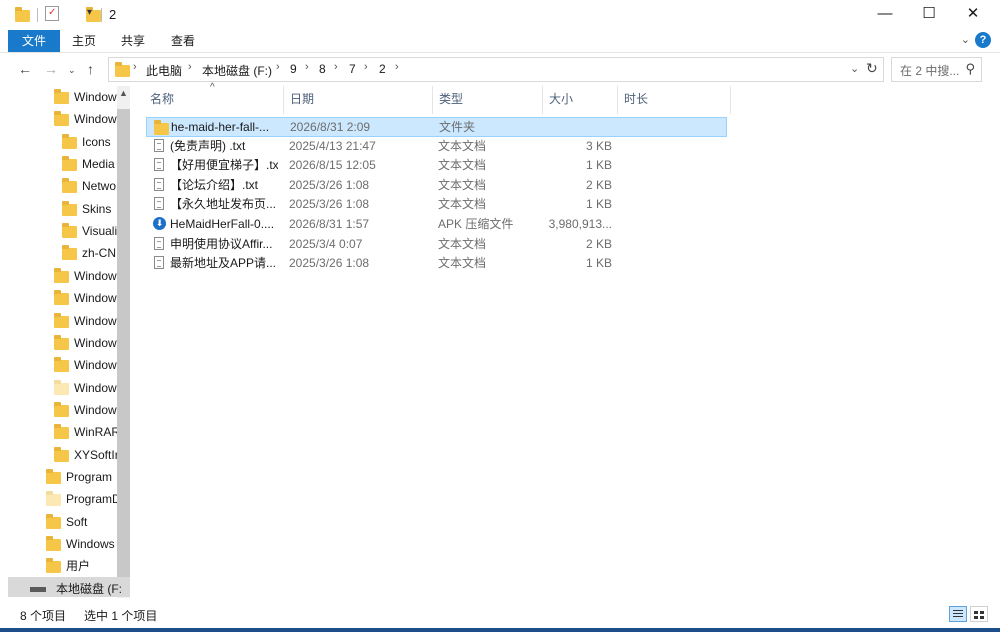 This screenshot has height=632, width=1000. What do you see at coordinates (89, 164) in the screenshot?
I see `sidebar-item: Media` at bounding box center [89, 164].